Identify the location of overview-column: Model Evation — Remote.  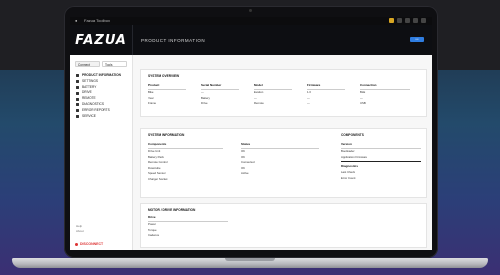
(273, 95).